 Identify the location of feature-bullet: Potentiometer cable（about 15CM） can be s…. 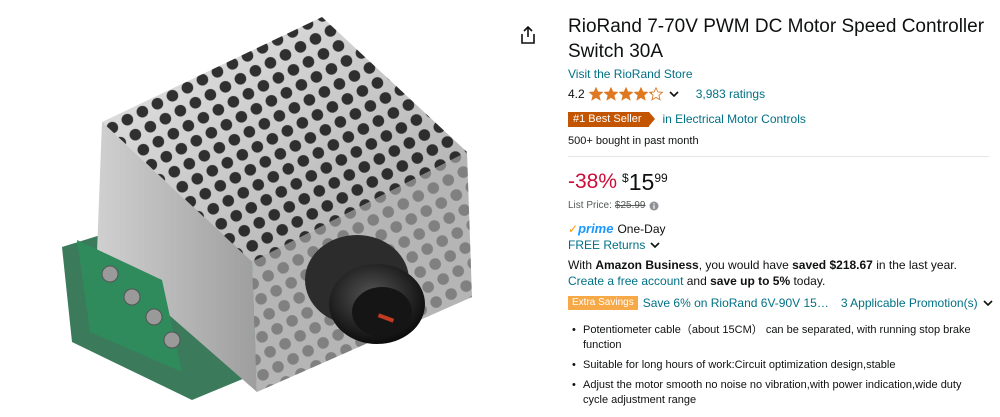
(774, 338).